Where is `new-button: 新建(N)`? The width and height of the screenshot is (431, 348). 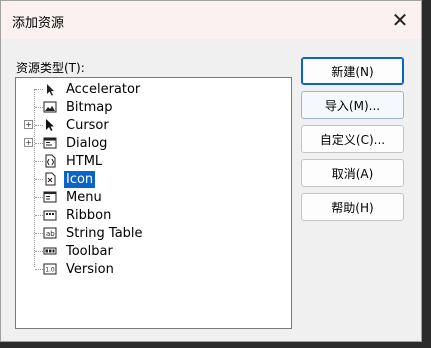
new-button: 新建(N) is located at coordinates (352, 71).